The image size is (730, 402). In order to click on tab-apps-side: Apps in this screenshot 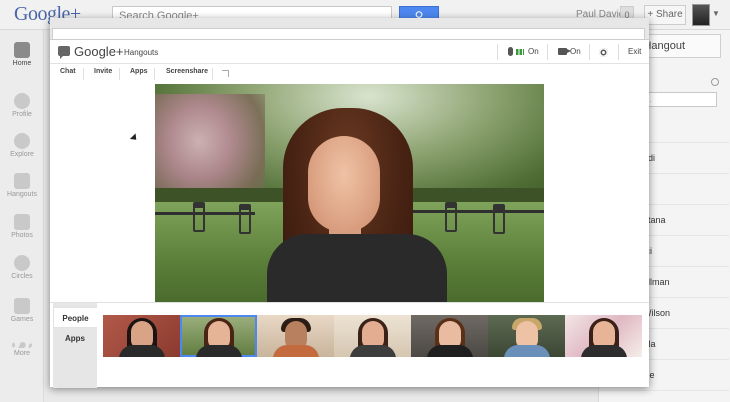, I will do `click(75, 338)`.